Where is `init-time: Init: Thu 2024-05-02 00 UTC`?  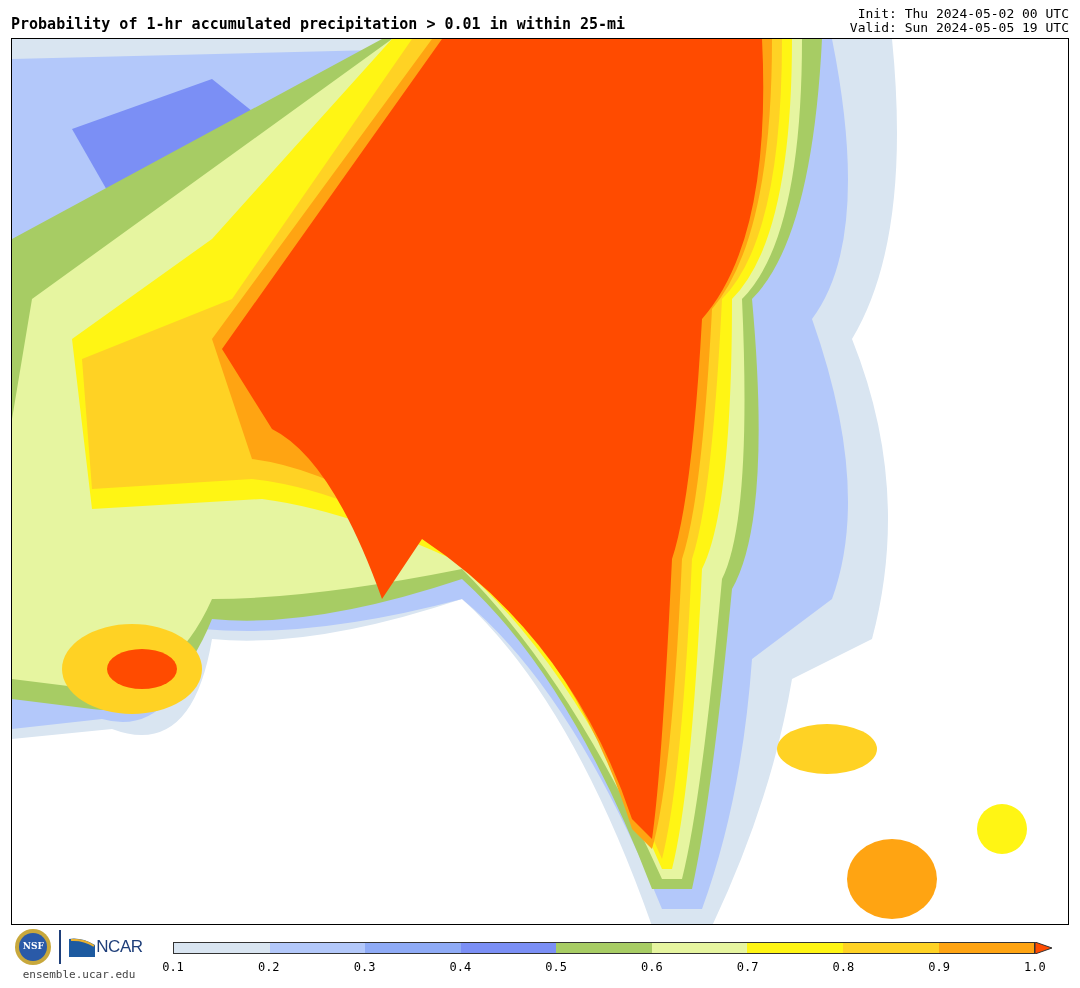
init-time: Init: Thu 2024-05-02 00 UTC is located at coordinates (963, 14).